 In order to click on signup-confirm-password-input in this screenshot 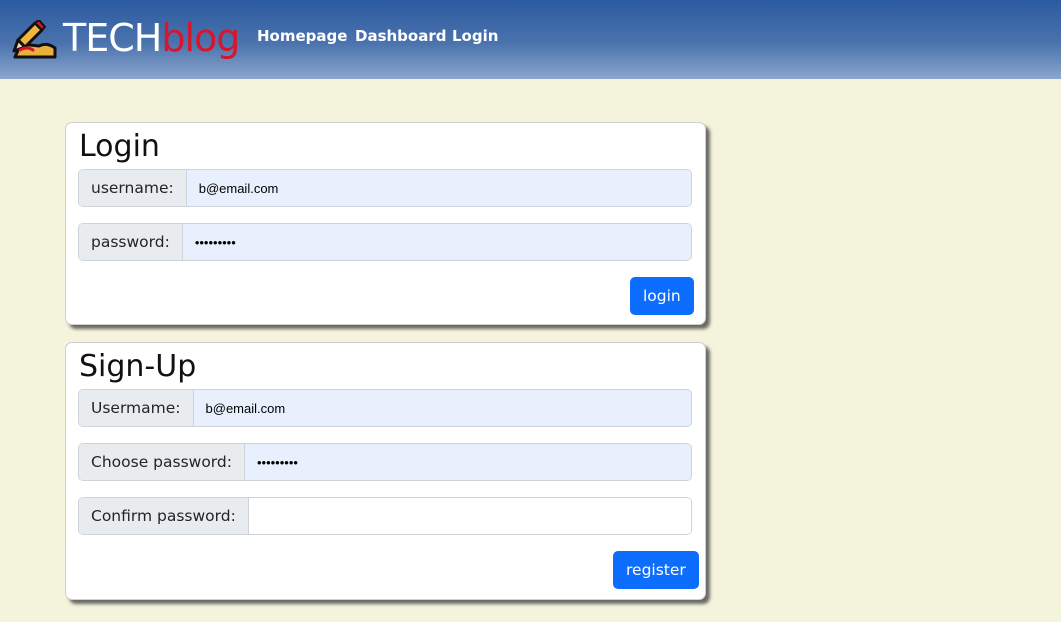, I will do `click(469, 516)`.